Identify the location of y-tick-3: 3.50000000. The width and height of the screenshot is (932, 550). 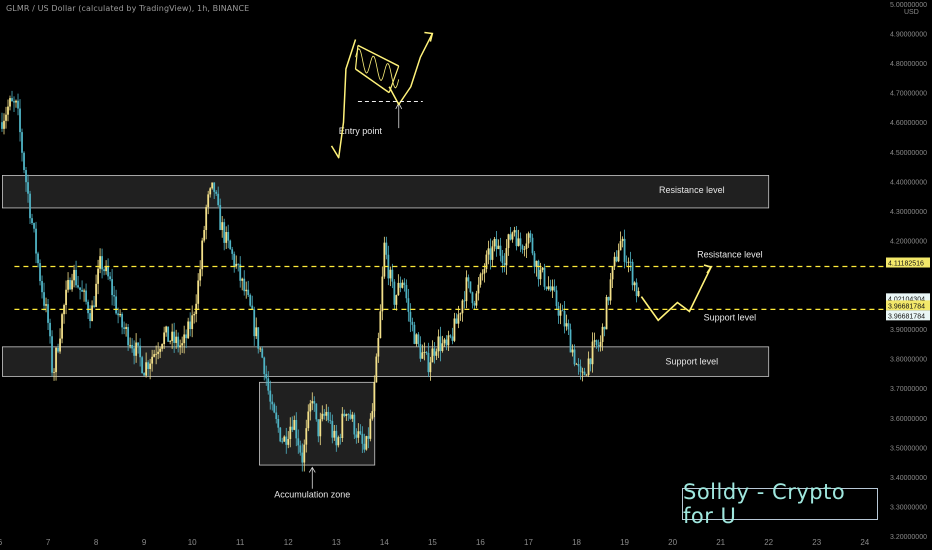
(908, 448).